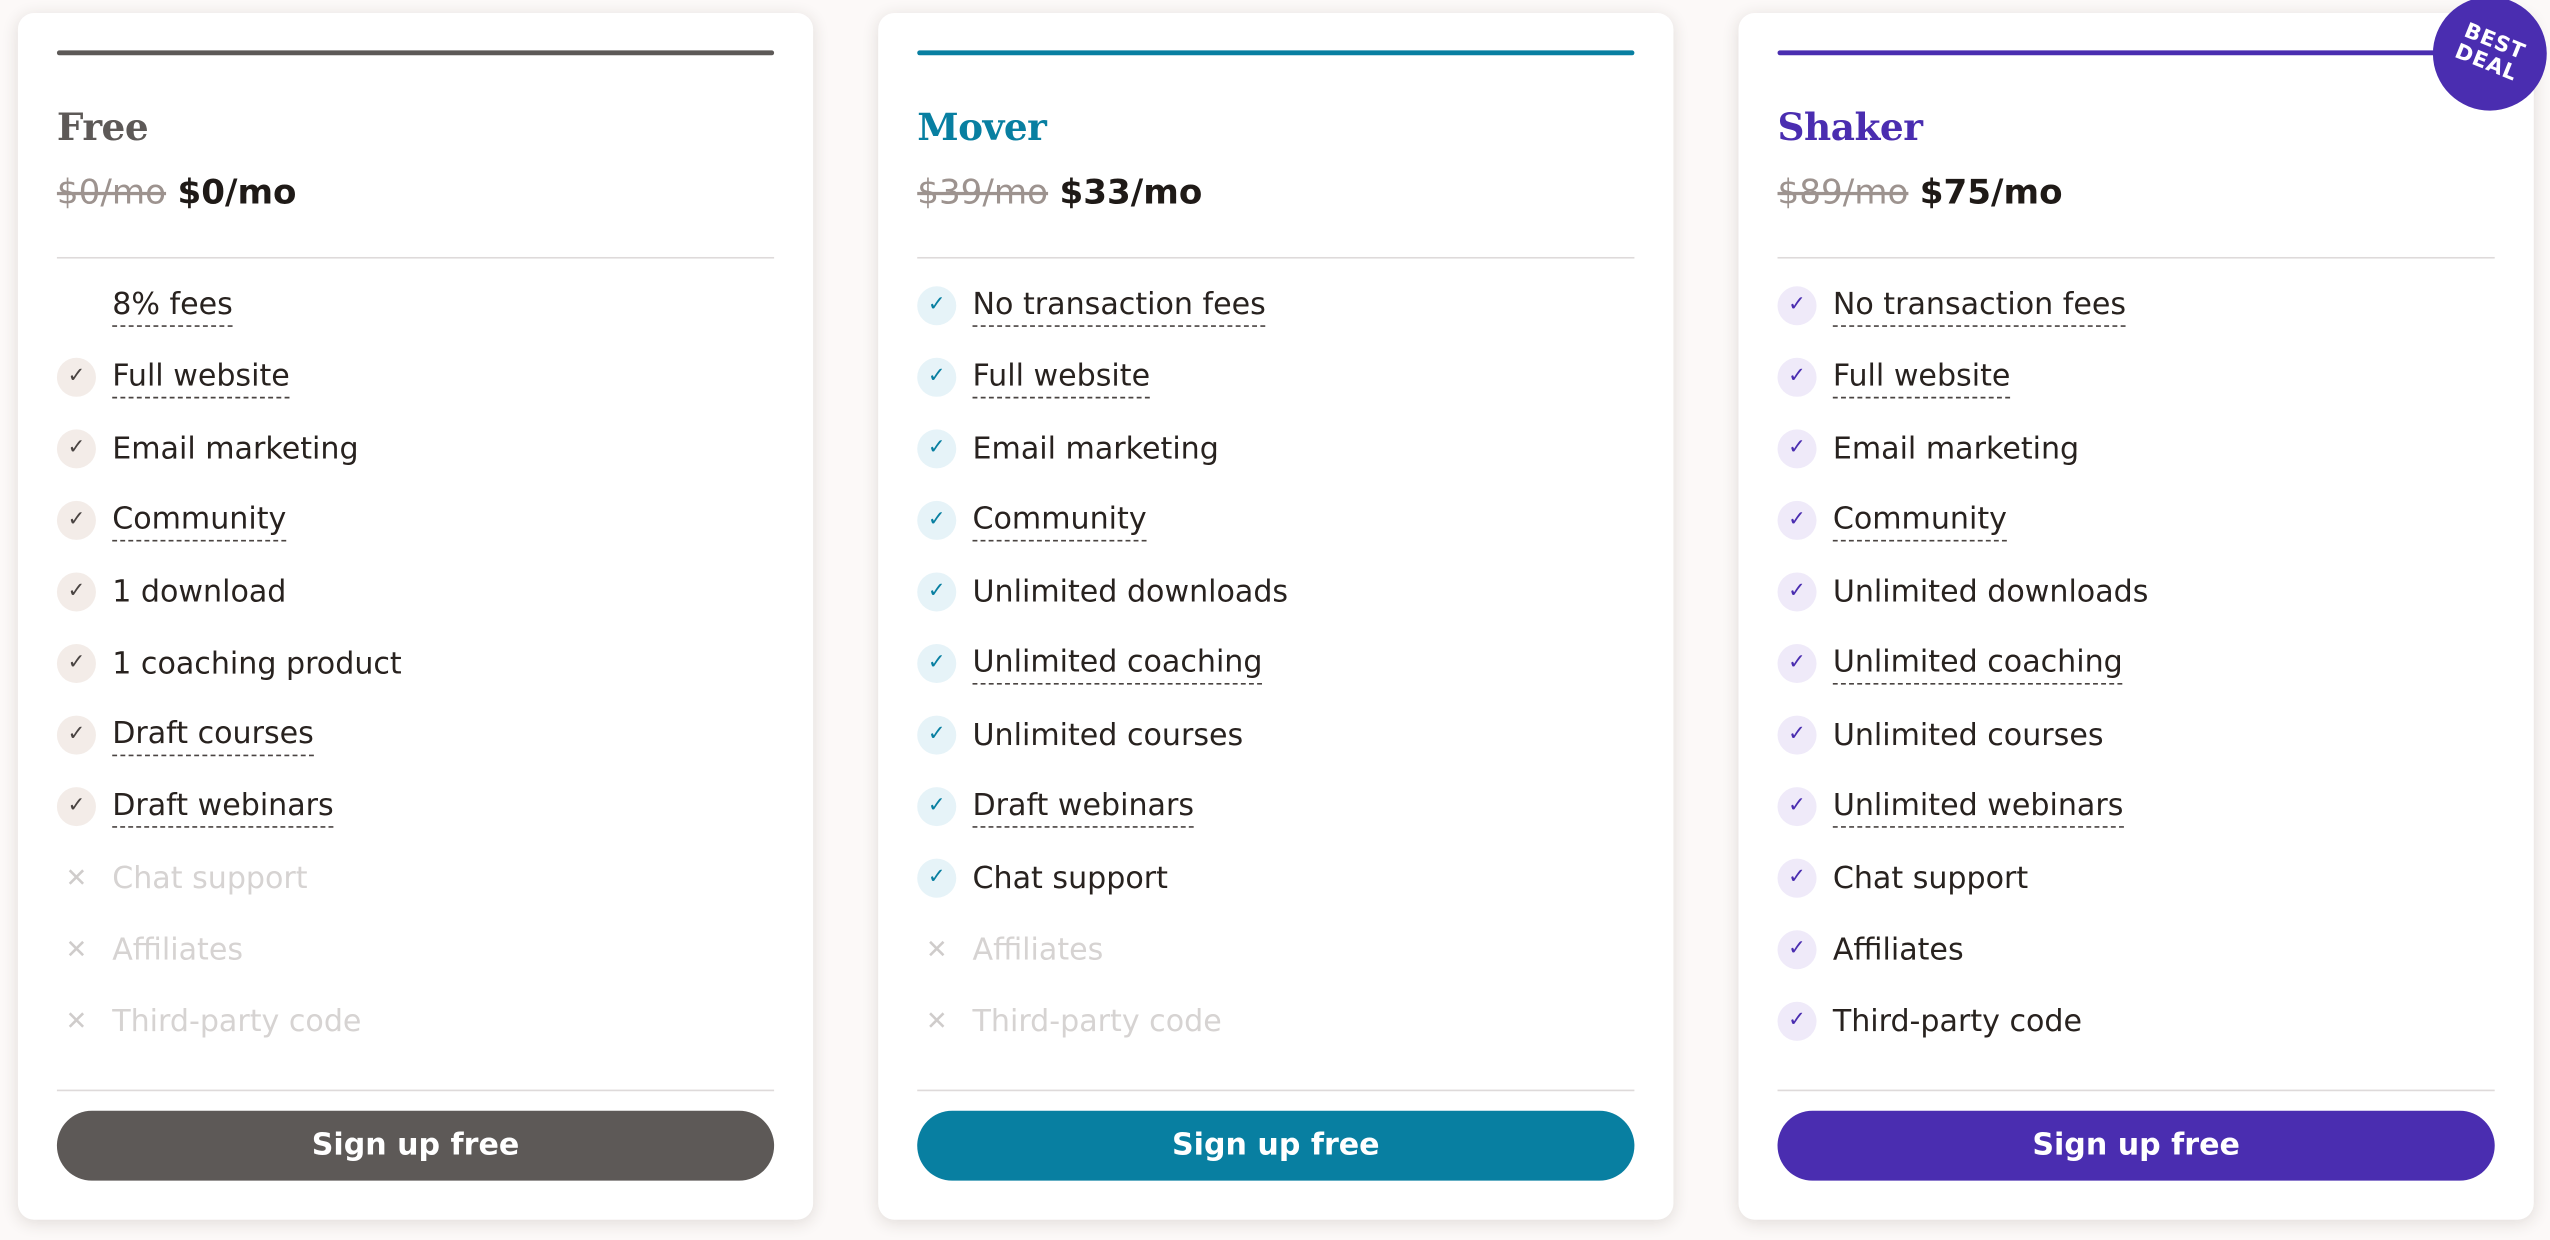  I want to click on feature-label: Affiliates, so click(1038, 950).